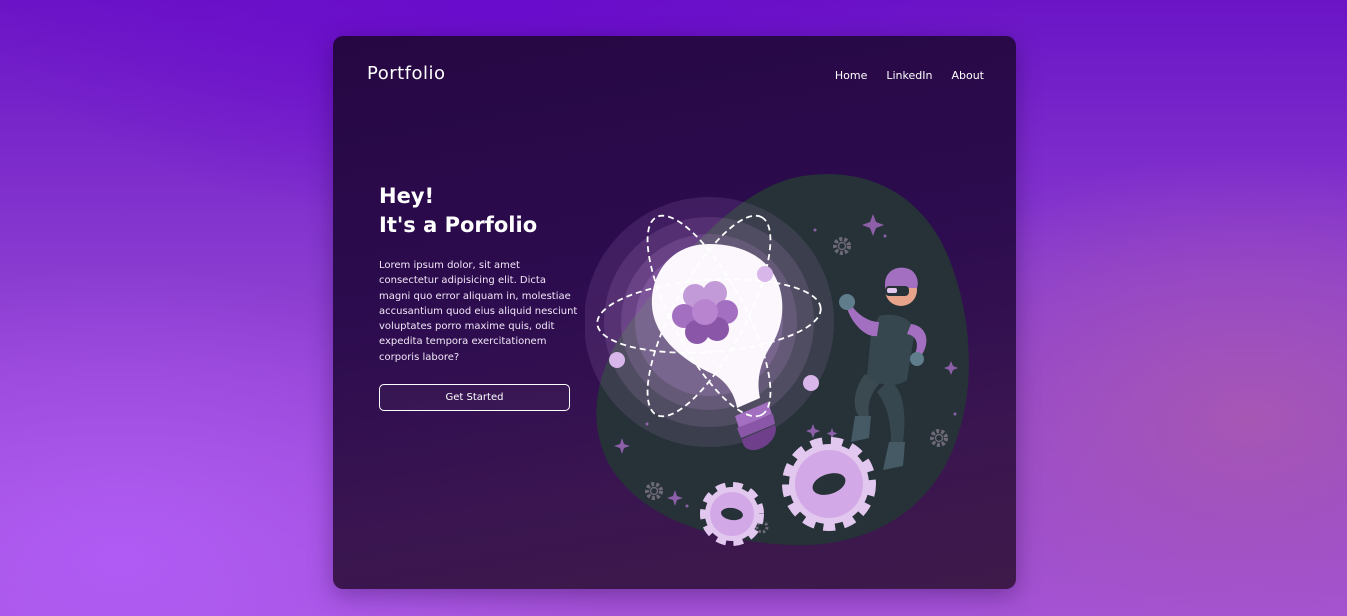 The width and height of the screenshot is (1347, 616). I want to click on gear-small-icon, so click(732, 514).